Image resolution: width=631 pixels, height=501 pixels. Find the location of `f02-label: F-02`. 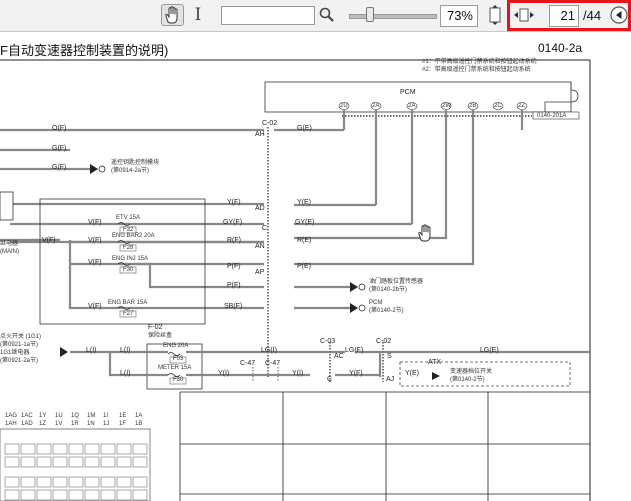

f02-label: F-02 is located at coordinates (155, 327).